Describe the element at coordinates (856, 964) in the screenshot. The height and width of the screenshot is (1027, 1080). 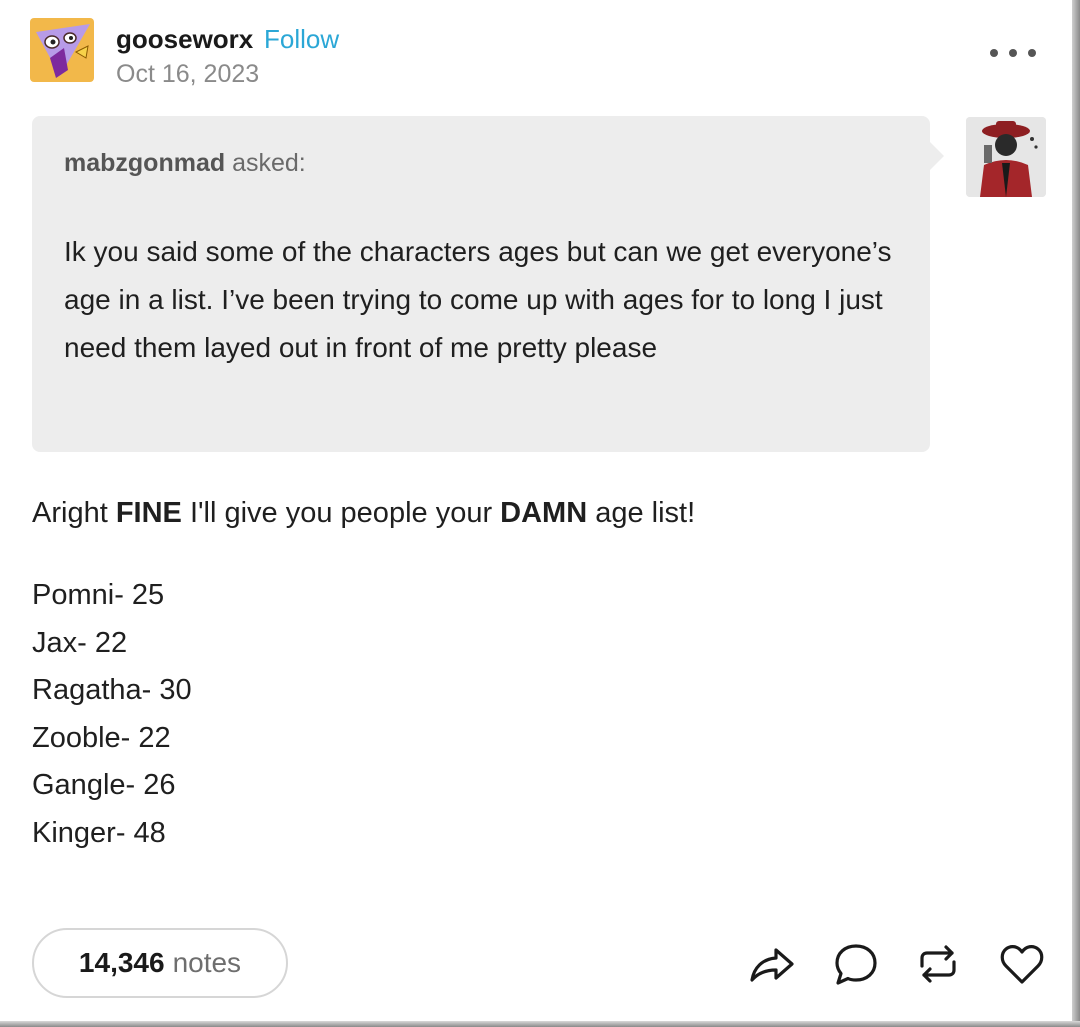
I see `reply-icon` at that location.